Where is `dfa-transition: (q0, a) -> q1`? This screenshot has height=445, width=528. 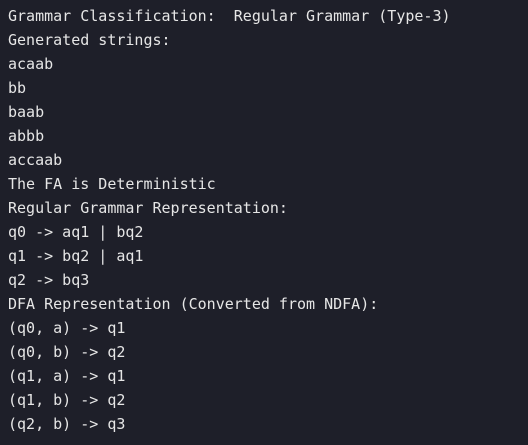 dfa-transition: (q0, a) -> q1 is located at coordinates (67, 328).